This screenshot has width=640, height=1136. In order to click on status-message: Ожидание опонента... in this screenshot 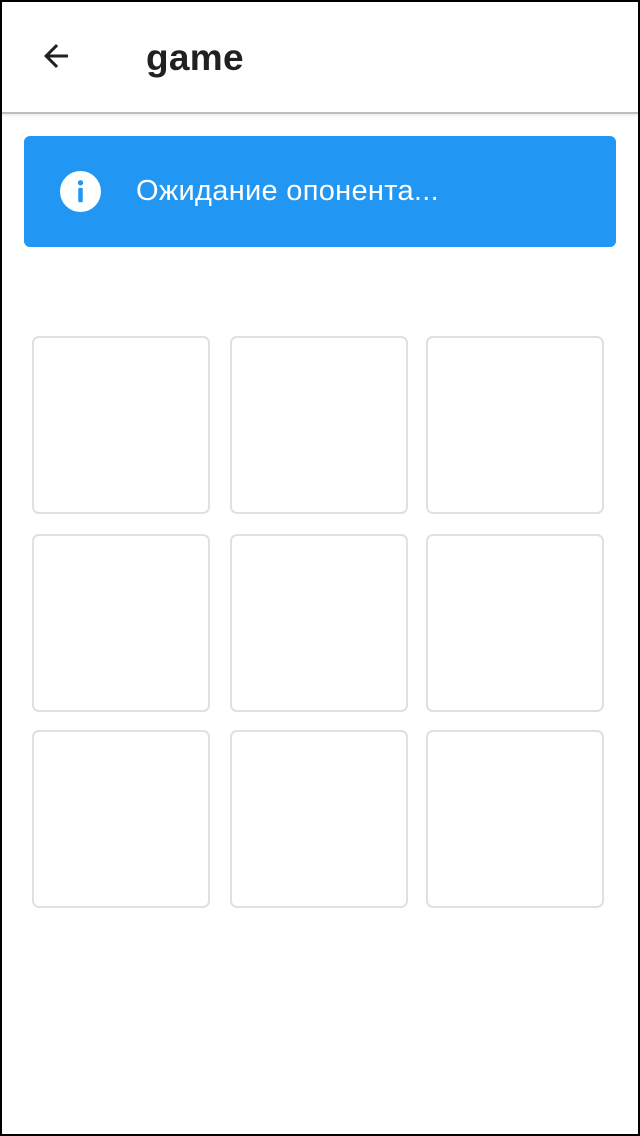, I will do `click(287, 191)`.